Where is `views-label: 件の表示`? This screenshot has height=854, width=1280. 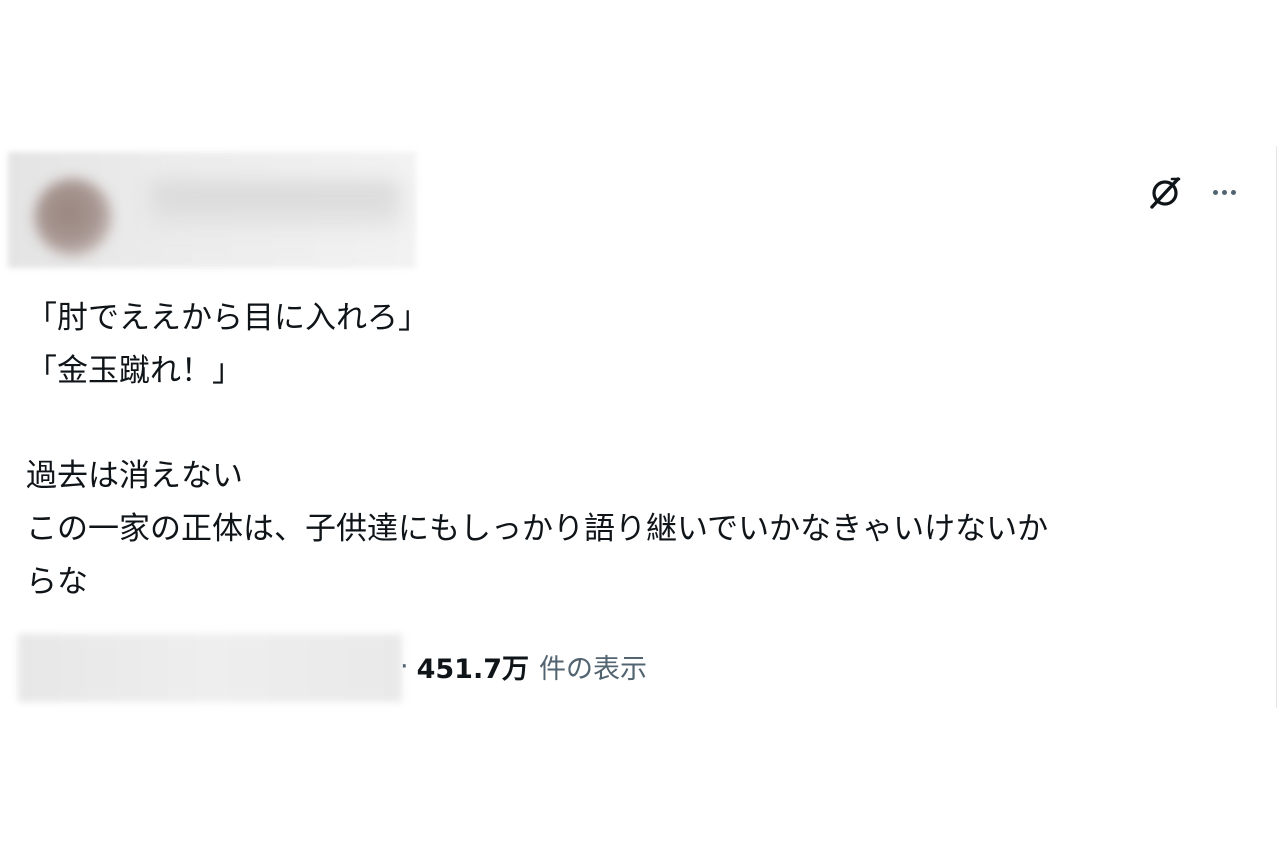
views-label: 件の表示 is located at coordinates (593, 666).